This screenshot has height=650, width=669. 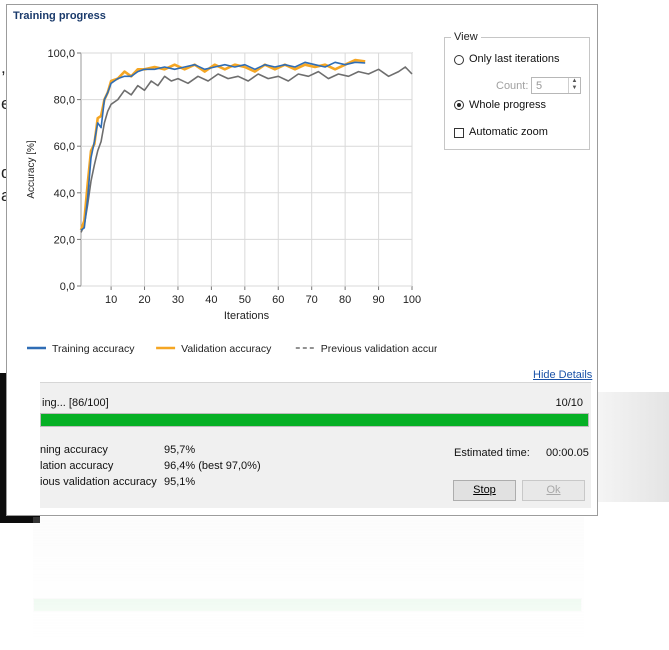 I want to click on automatic-zoom-checkbox, so click(x=459, y=133).